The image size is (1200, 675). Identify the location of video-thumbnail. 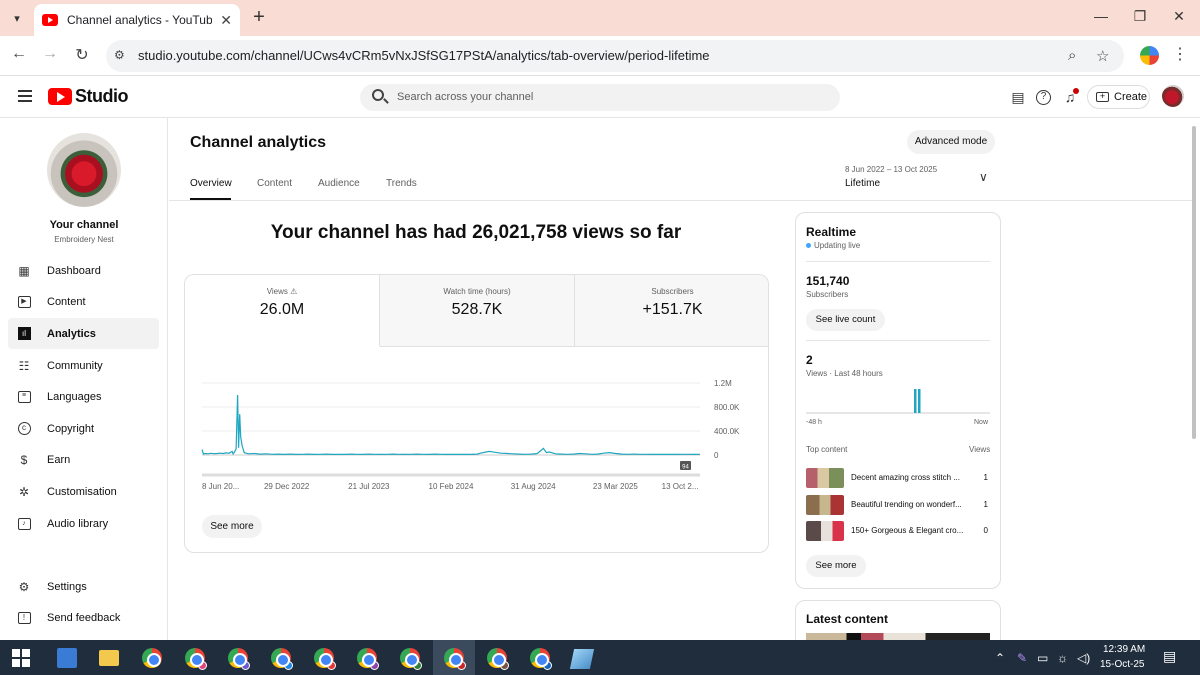
(825, 505).